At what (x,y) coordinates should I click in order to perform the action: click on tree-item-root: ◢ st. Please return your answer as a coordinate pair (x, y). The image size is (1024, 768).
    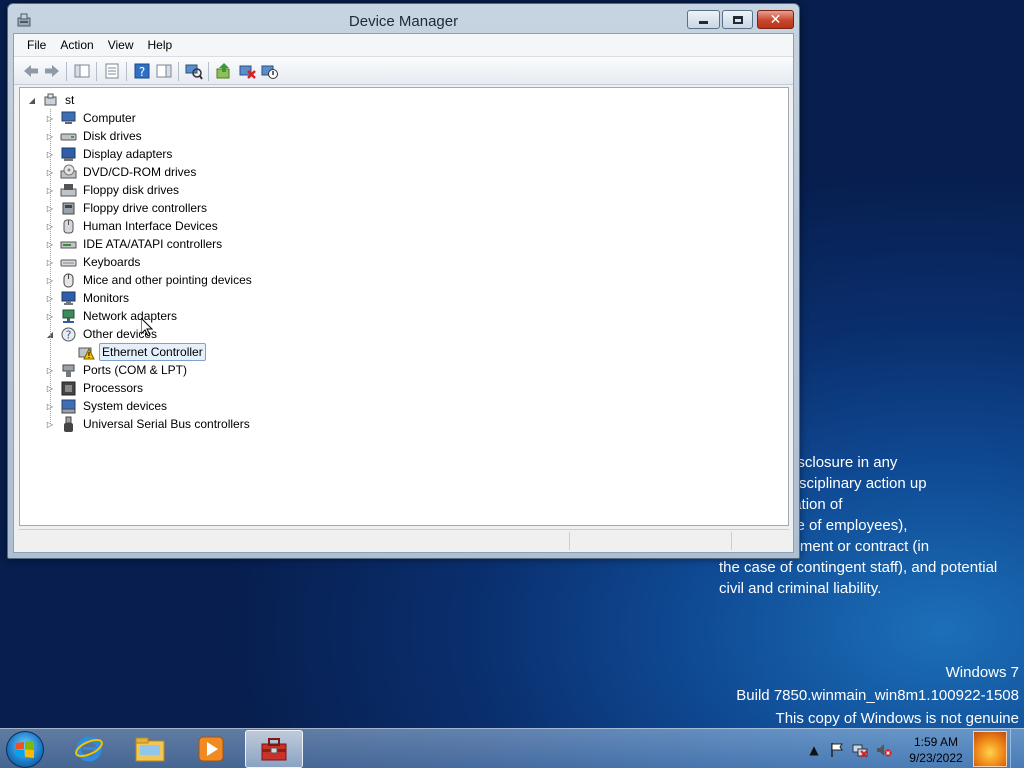
    Looking at the image, I should click on (52, 100).